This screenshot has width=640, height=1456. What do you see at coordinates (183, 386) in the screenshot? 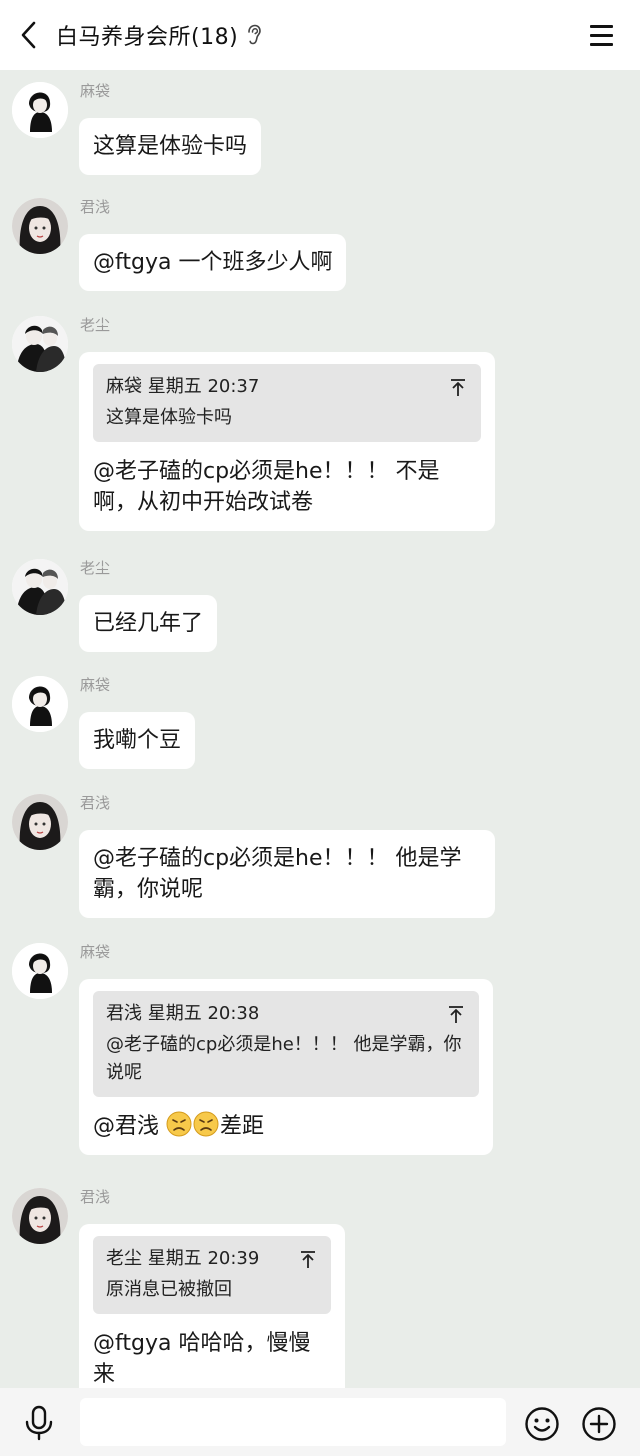
I see `quote-header: 麻袋 星期五 20:37` at bounding box center [183, 386].